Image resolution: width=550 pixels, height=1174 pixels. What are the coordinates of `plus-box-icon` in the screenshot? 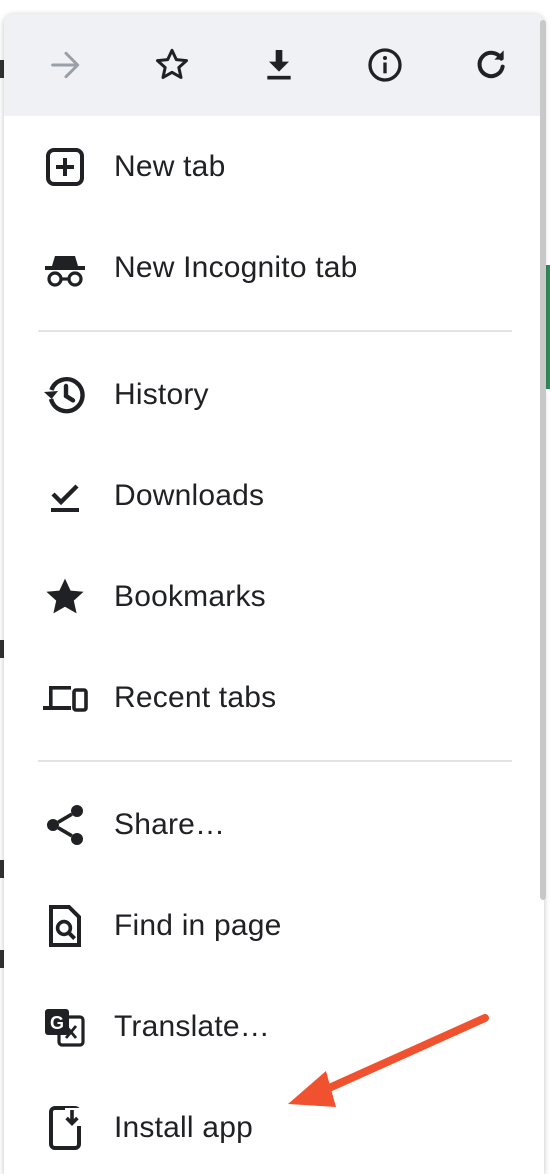 It's located at (65, 167).